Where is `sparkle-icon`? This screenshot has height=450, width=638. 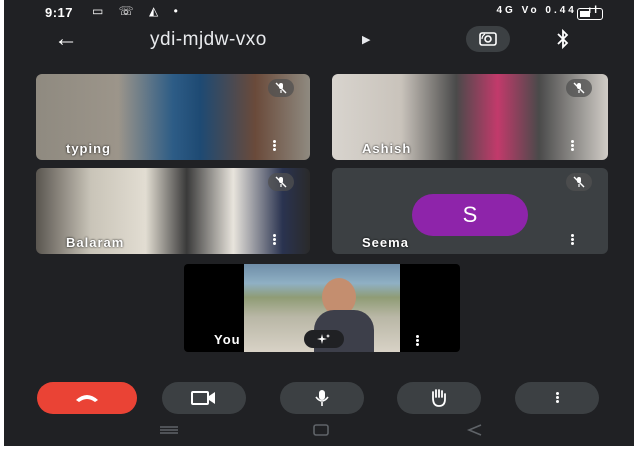 sparkle-icon is located at coordinates (323, 339).